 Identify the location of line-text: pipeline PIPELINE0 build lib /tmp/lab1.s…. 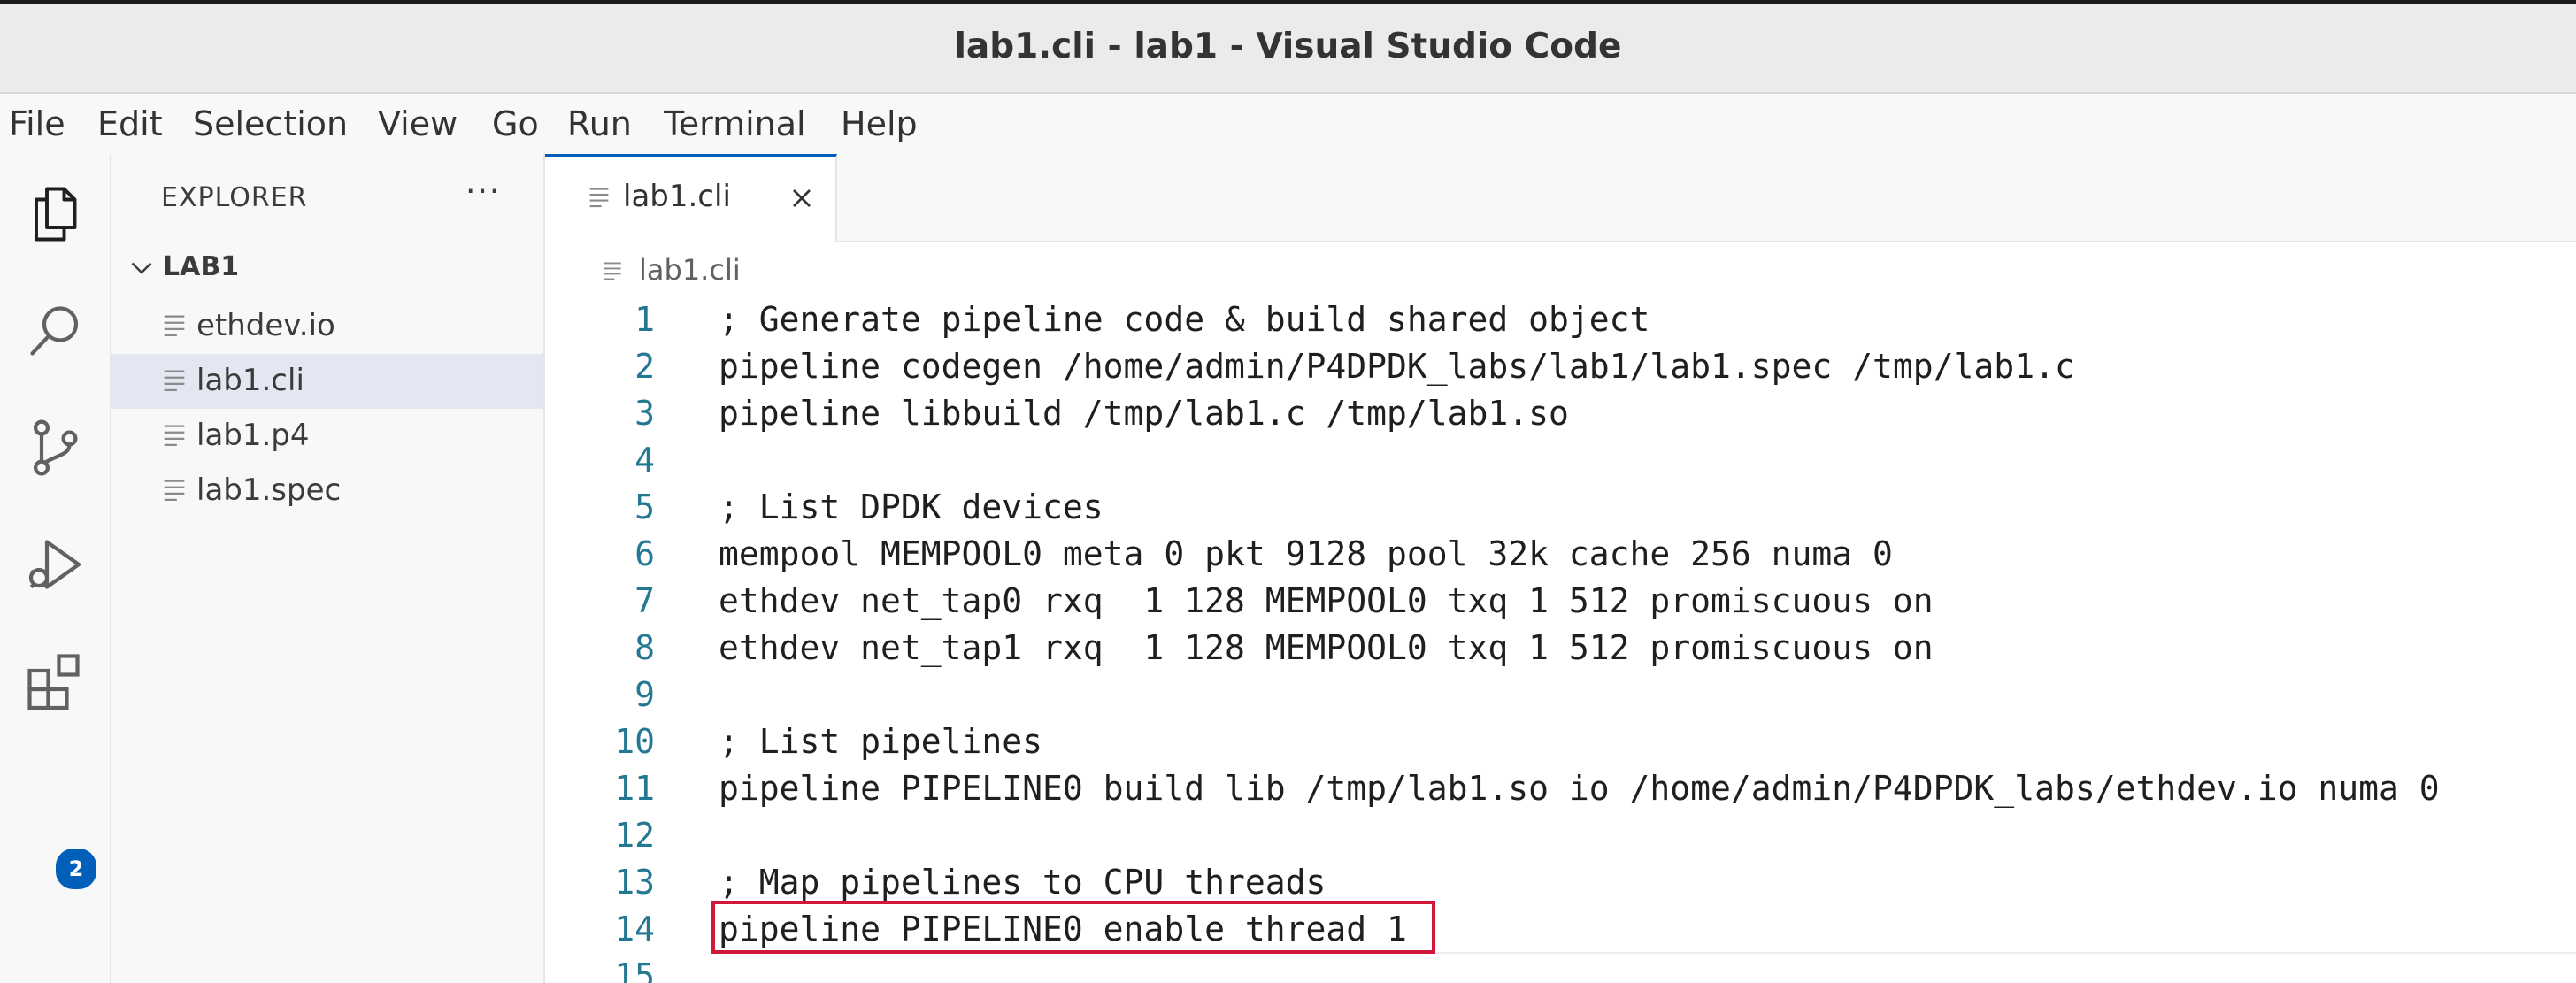
(1579, 788).